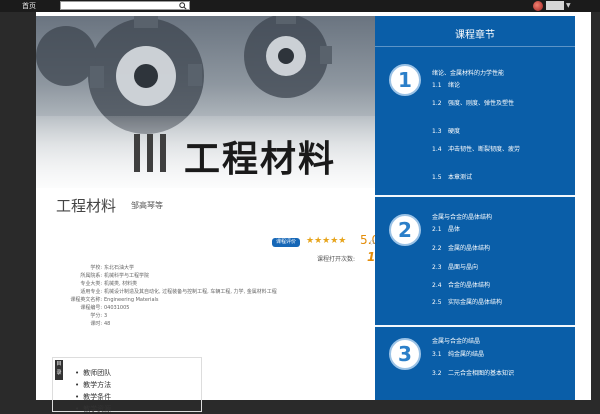 The image size is (600, 414). Describe the element at coordinates (462, 216) in the screenshot. I see `chapter-title: 金属与合金的晶体结构` at that location.